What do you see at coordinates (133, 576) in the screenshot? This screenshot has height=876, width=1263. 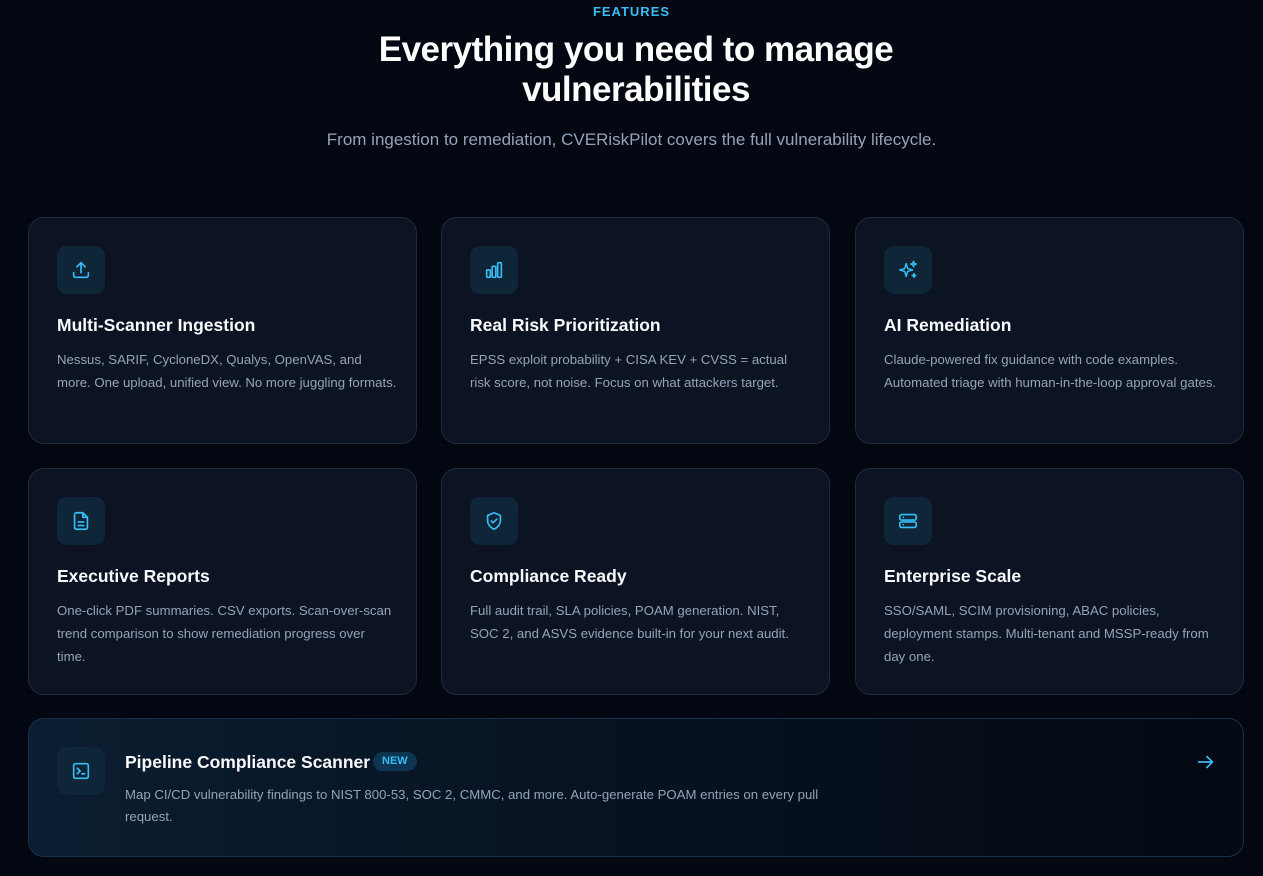 I see `feature-title: Executive Reports` at bounding box center [133, 576].